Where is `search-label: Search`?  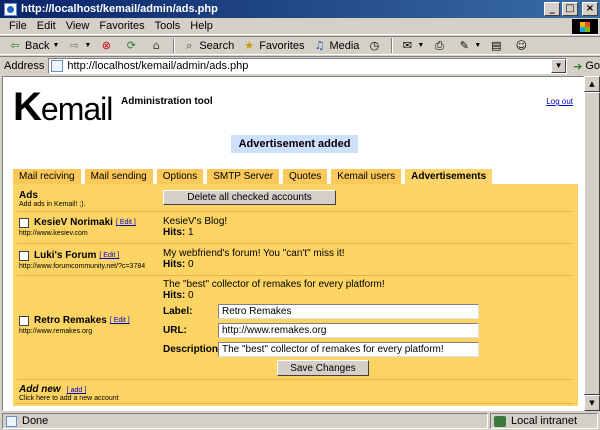 search-label: Search is located at coordinates (217, 45).